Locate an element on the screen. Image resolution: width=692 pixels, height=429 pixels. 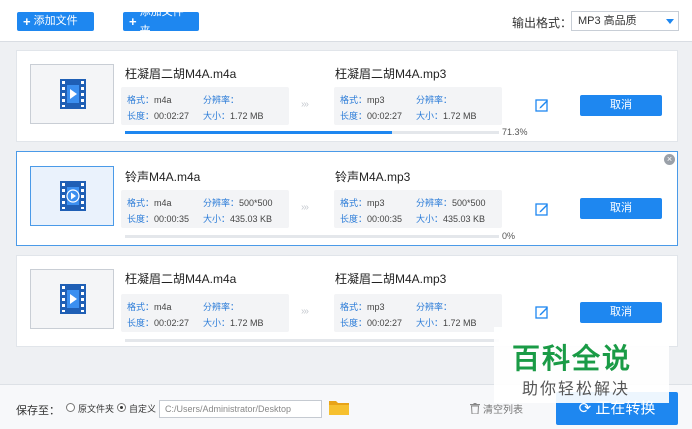
folder-icon is located at coordinates (339, 407).